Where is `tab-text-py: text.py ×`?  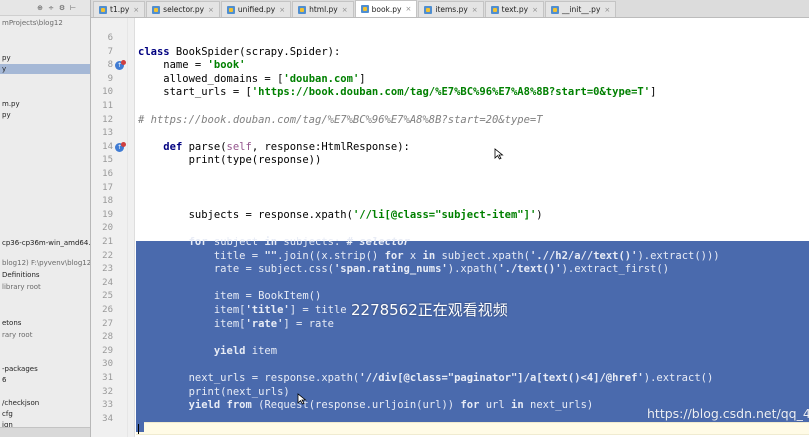
tab-text-py: text.py × is located at coordinates (514, 9).